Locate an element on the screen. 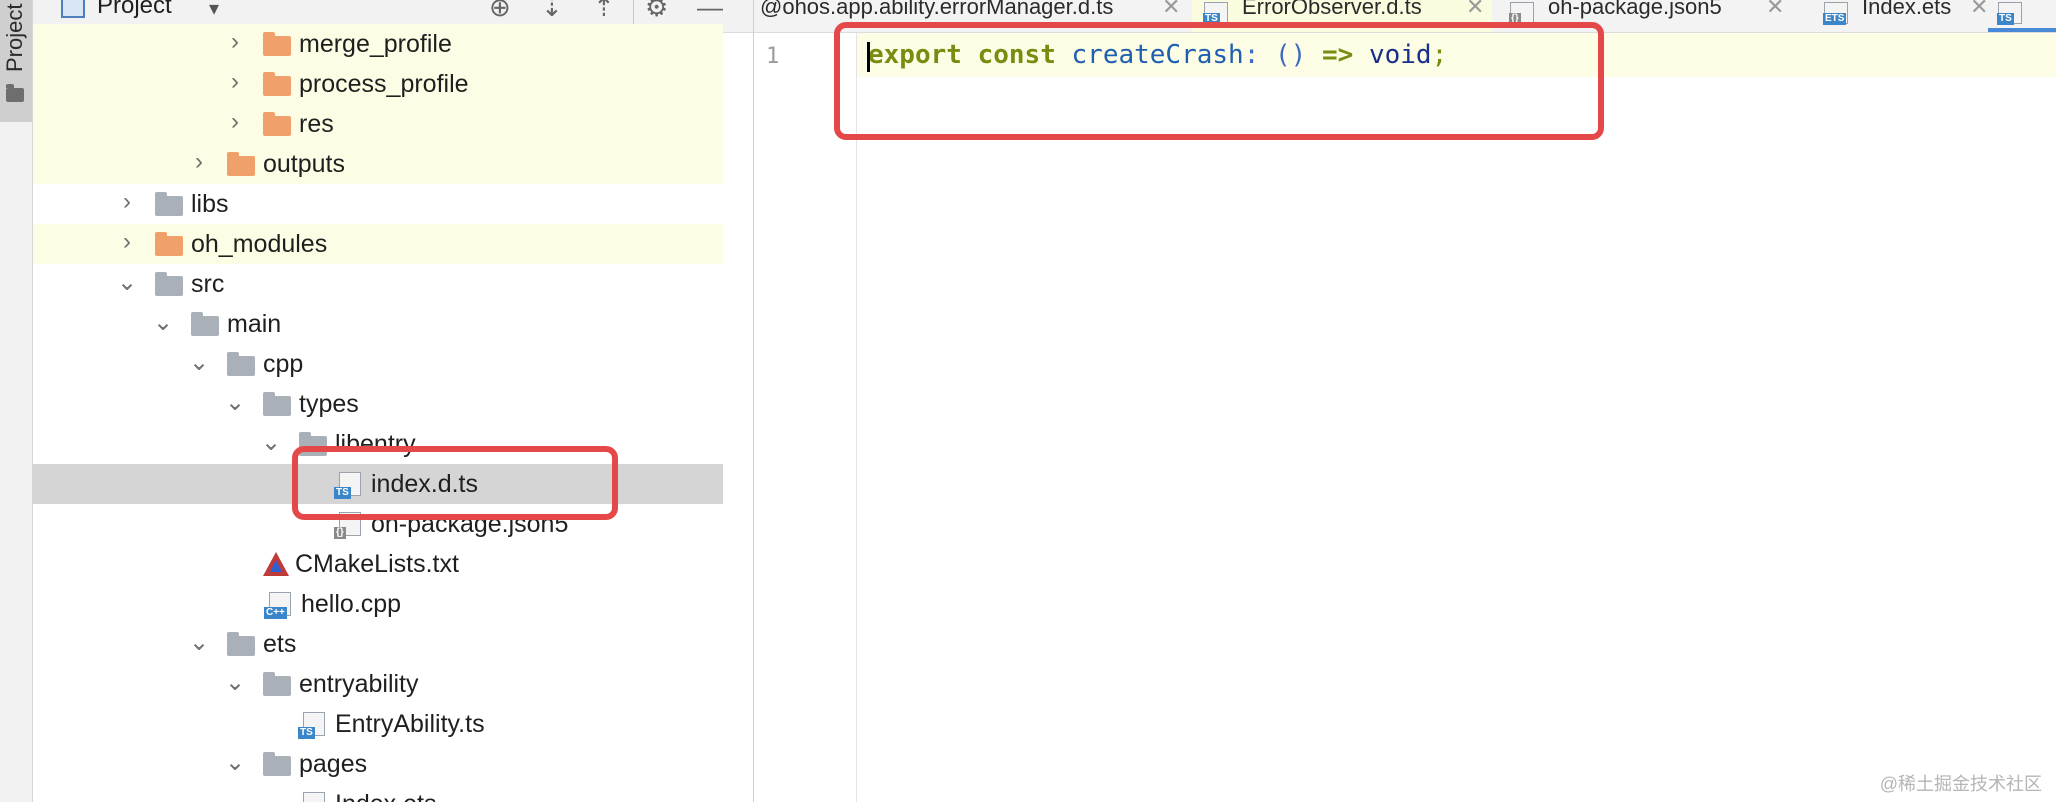 Image resolution: width=2056 pixels, height=802 pixels. tree-item-cmakelists: CMakeLists.txt is located at coordinates (378, 564).